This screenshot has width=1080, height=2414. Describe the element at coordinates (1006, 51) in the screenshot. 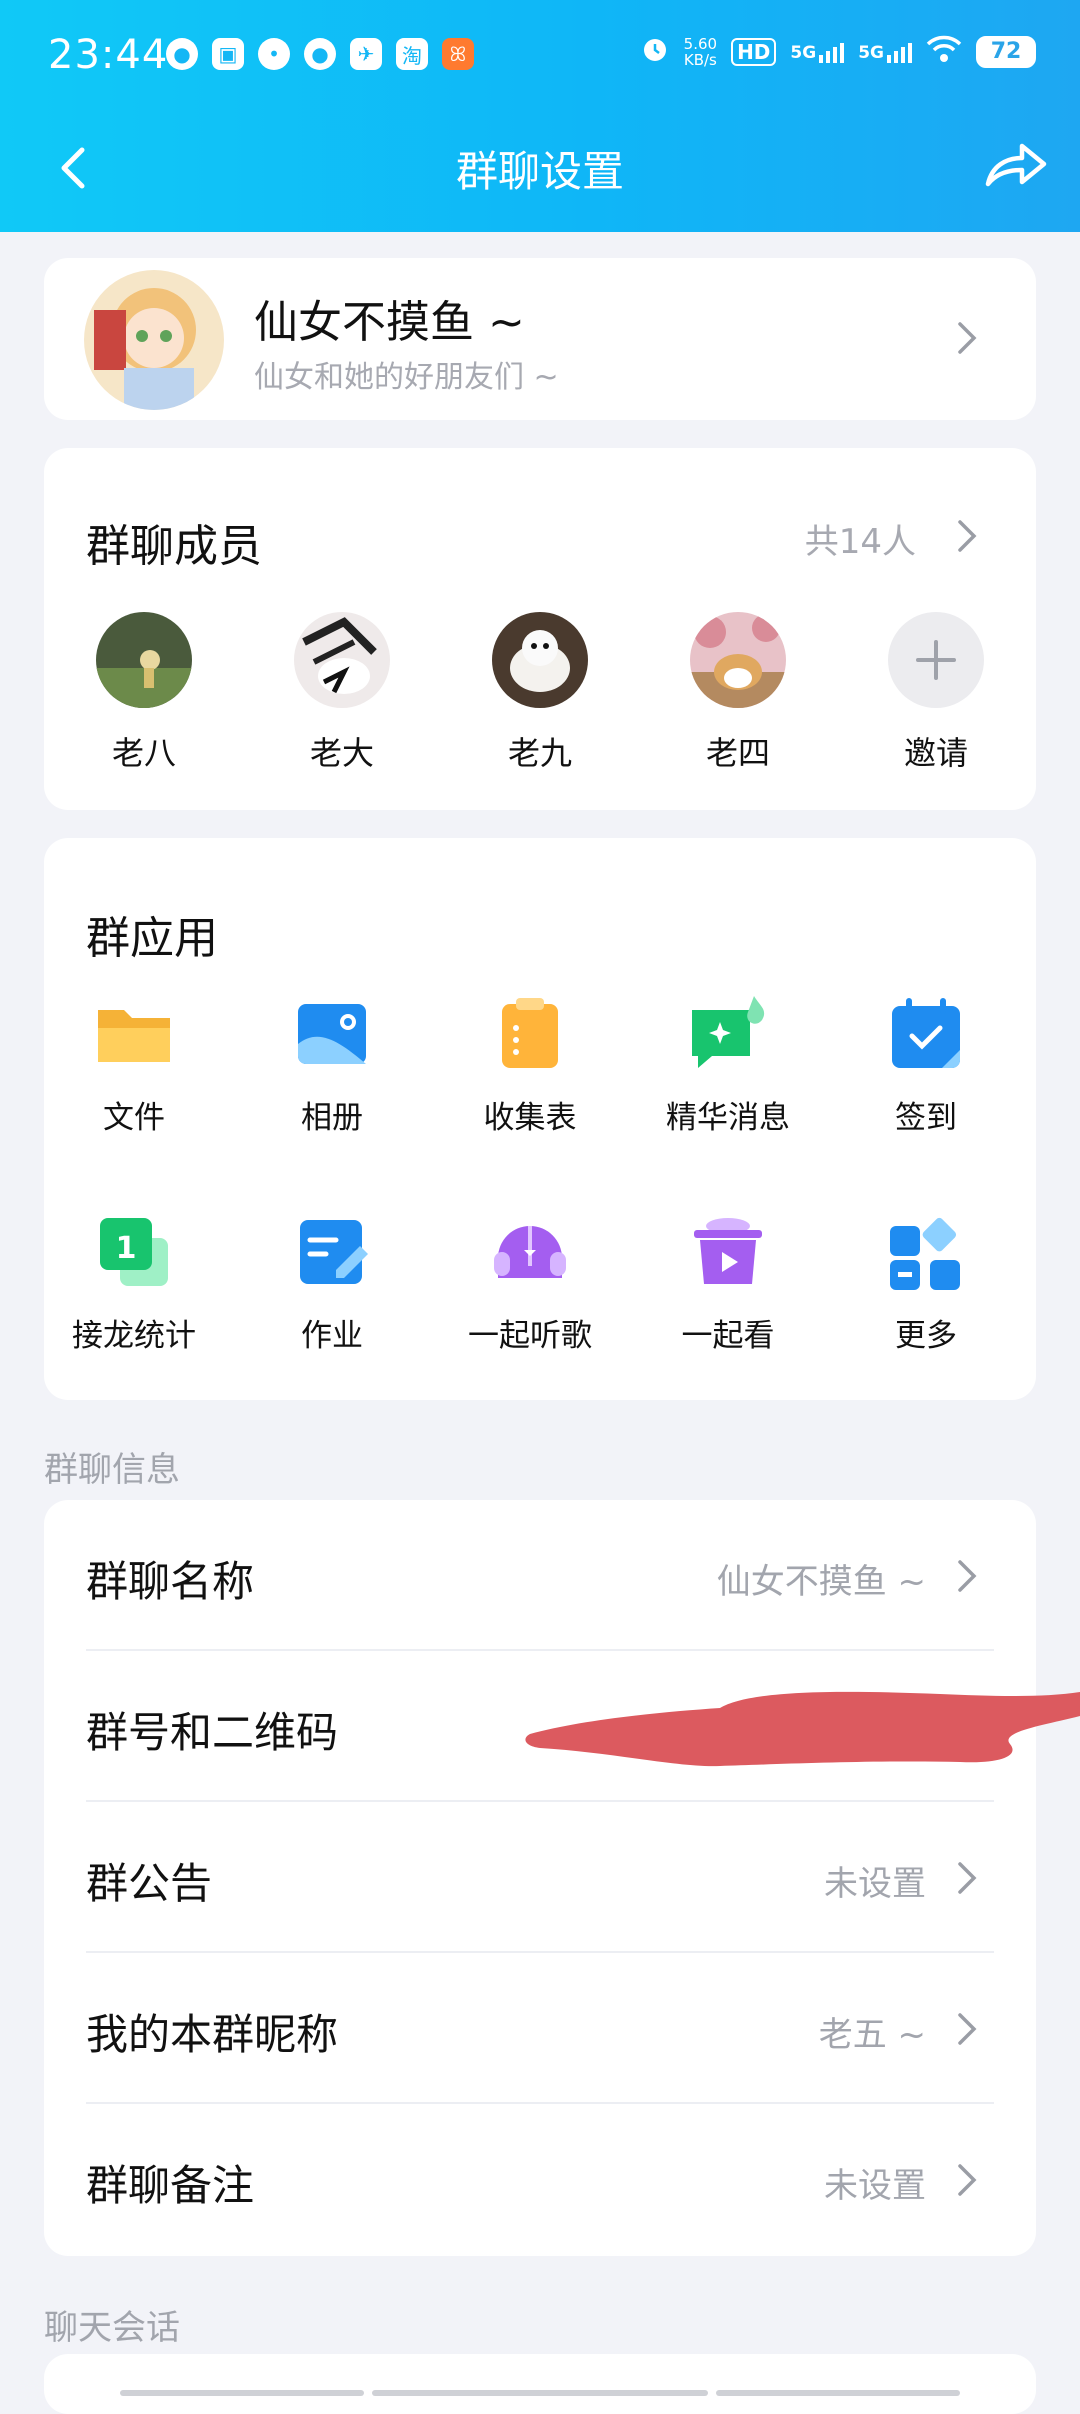

I see `battery-indicator: 72` at that location.